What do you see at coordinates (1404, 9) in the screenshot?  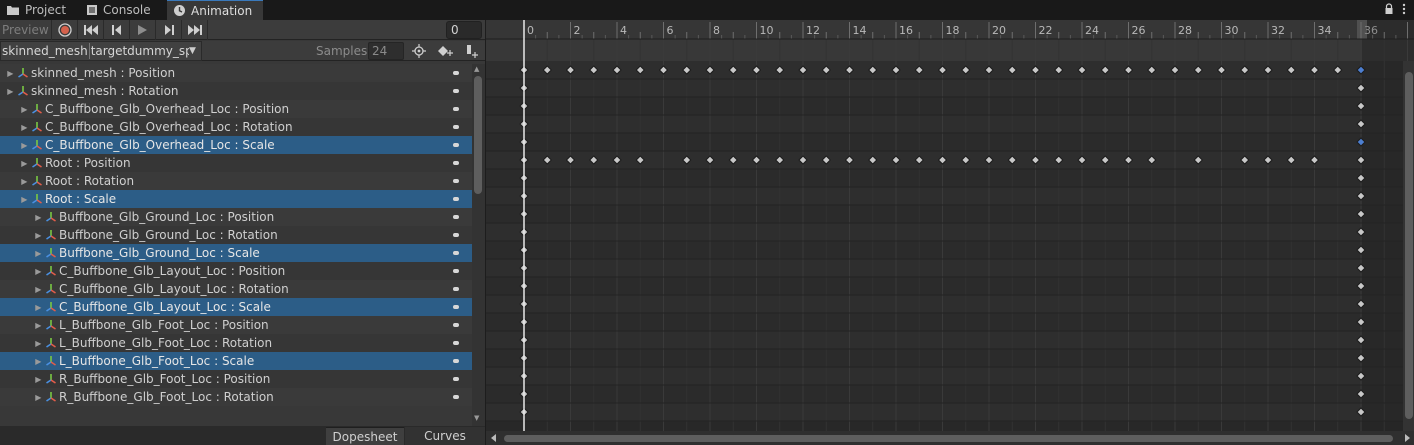 I see `more-options-icon` at bounding box center [1404, 9].